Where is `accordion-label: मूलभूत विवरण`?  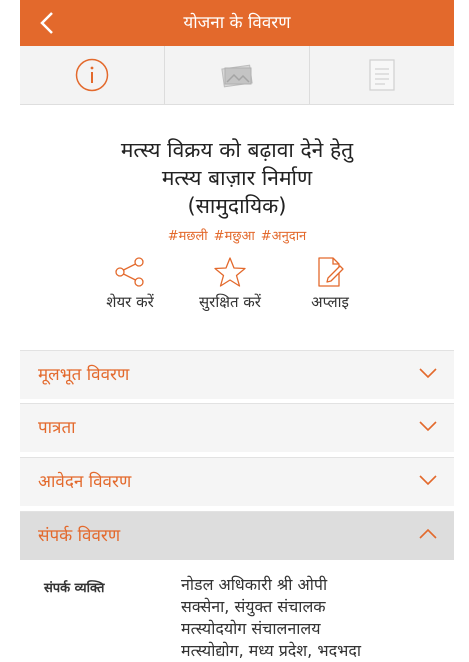
accordion-label: मूलभूत विवरण is located at coordinates (84, 375).